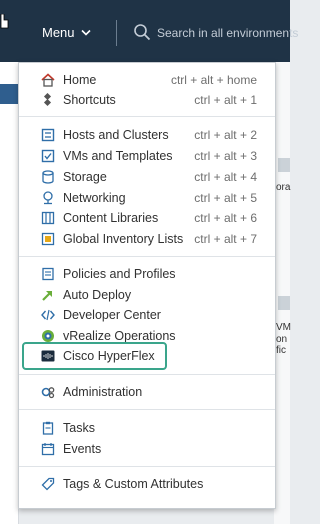 The height and width of the screenshot is (524, 320). Describe the element at coordinates (79, 428) in the screenshot. I see `menu-item-label: Tasks` at that location.